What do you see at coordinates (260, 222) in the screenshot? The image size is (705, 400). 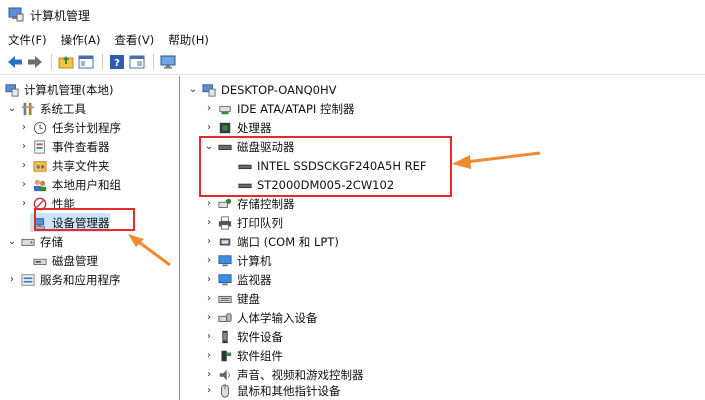 I see `tree-label: 打印队列` at bounding box center [260, 222].